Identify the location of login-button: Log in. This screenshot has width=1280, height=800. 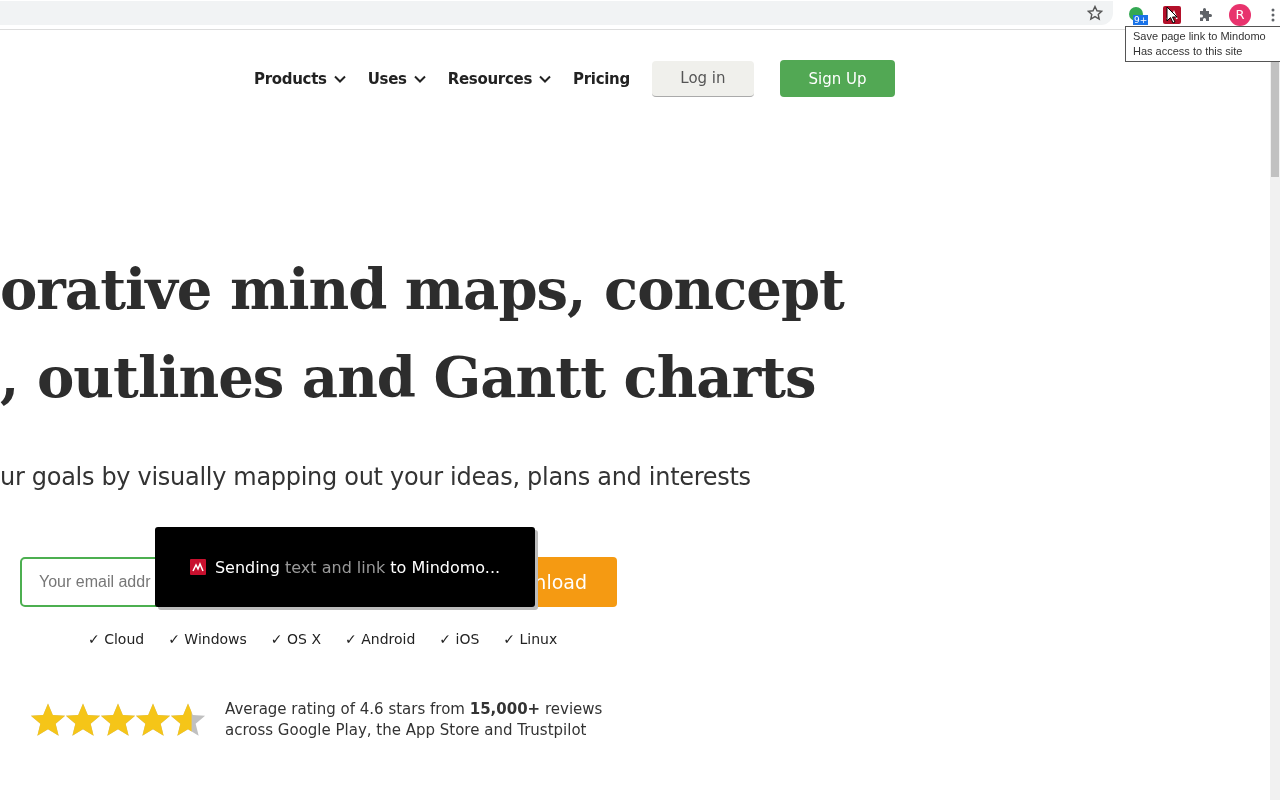
(702, 78).